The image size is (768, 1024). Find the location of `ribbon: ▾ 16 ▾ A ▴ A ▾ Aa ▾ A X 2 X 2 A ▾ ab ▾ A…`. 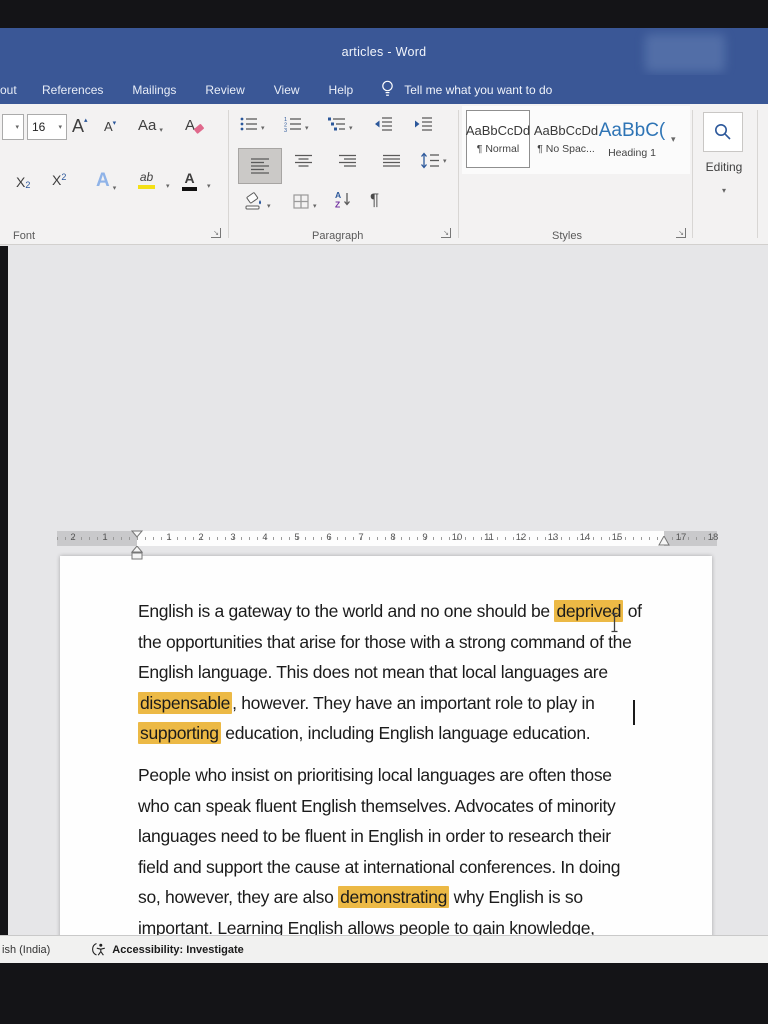

ribbon: ▾ 16 ▾ A ▴ A ▾ Aa ▾ A X 2 X 2 A ▾ ab ▾ A… is located at coordinates (384, 174).